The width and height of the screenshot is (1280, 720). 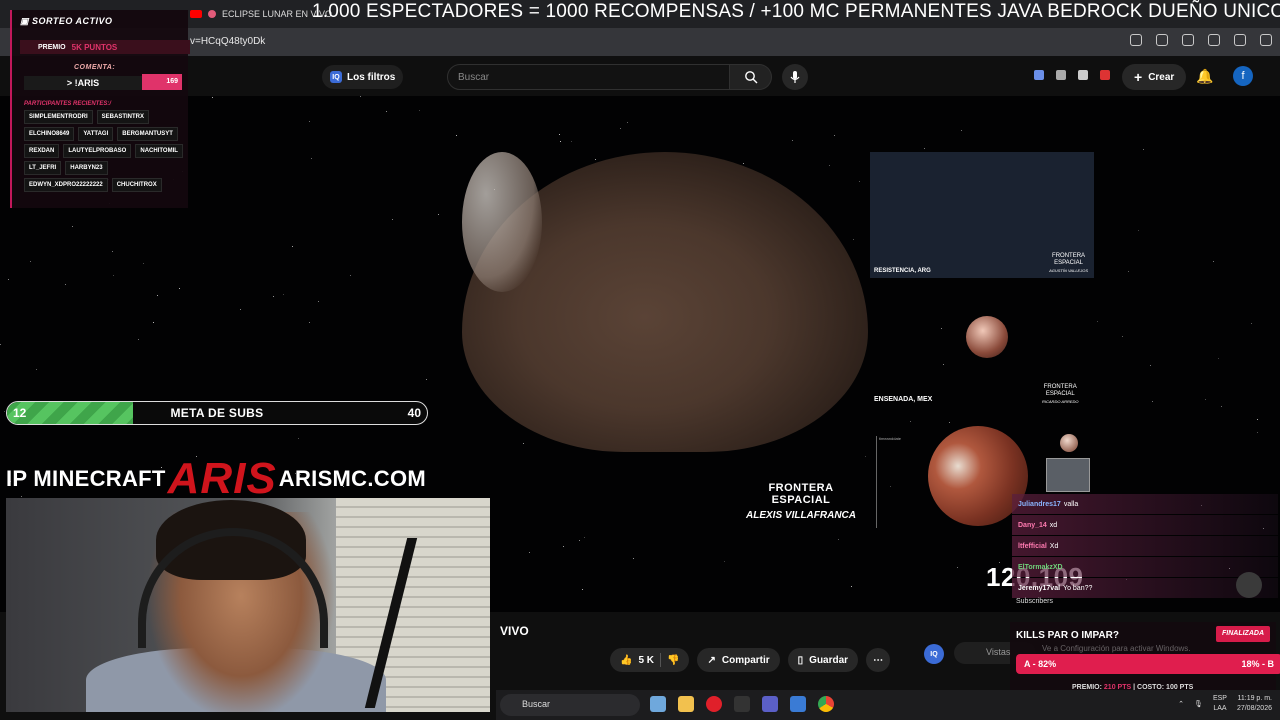 I want to click on voice-search-button, so click(x=795, y=77).